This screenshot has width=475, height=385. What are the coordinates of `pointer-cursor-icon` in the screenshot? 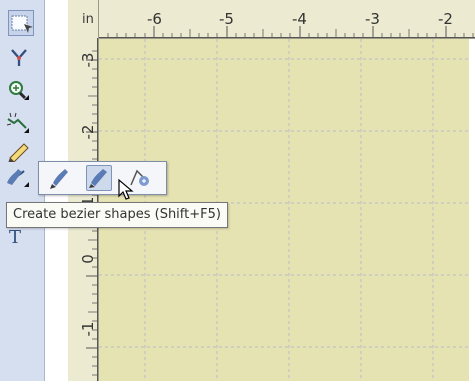 It's located at (126, 192).